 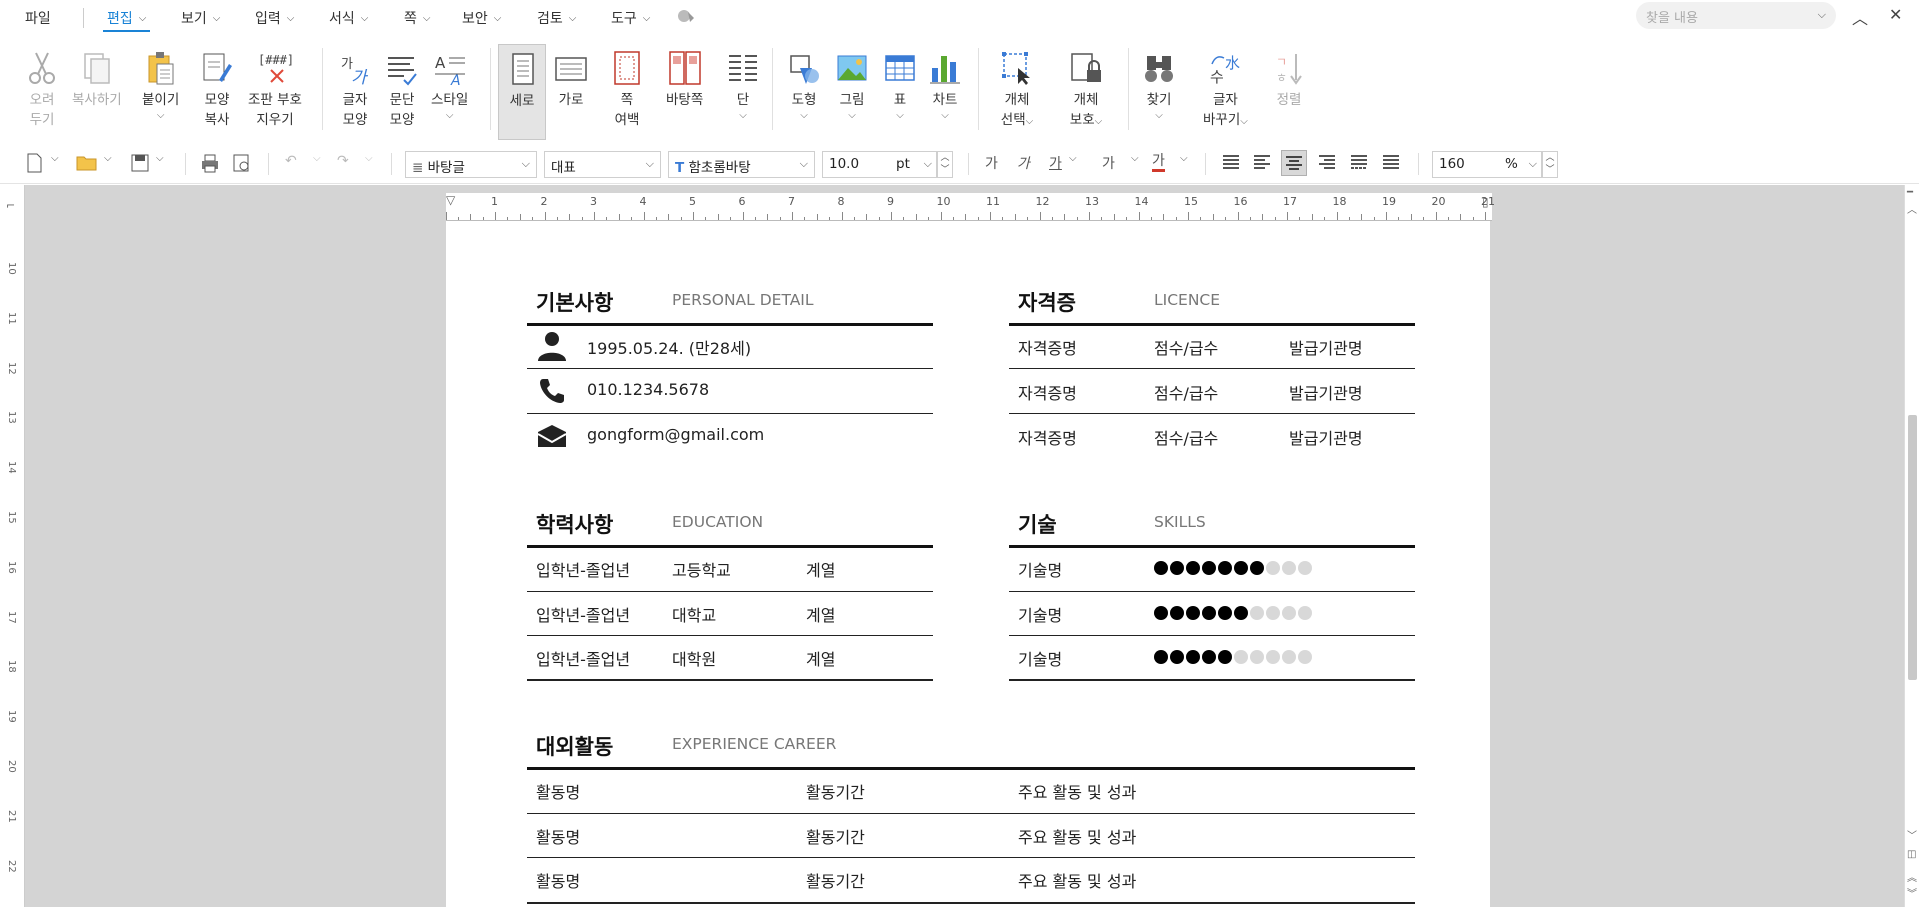 I want to click on style-button: AA 스타일 ⌵, so click(x=449, y=84).